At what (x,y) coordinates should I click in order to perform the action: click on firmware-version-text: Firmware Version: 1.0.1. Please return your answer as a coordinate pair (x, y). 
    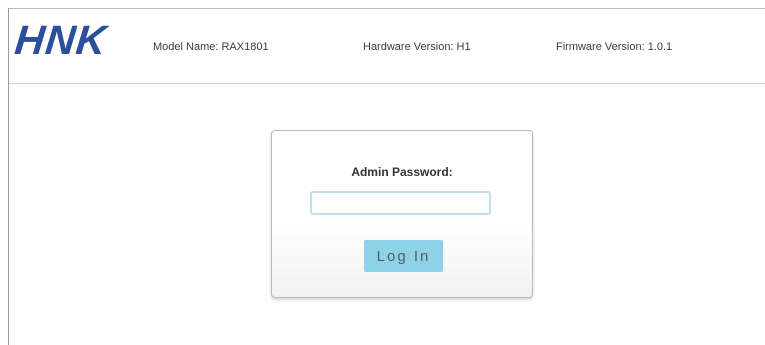
    Looking at the image, I should click on (614, 47).